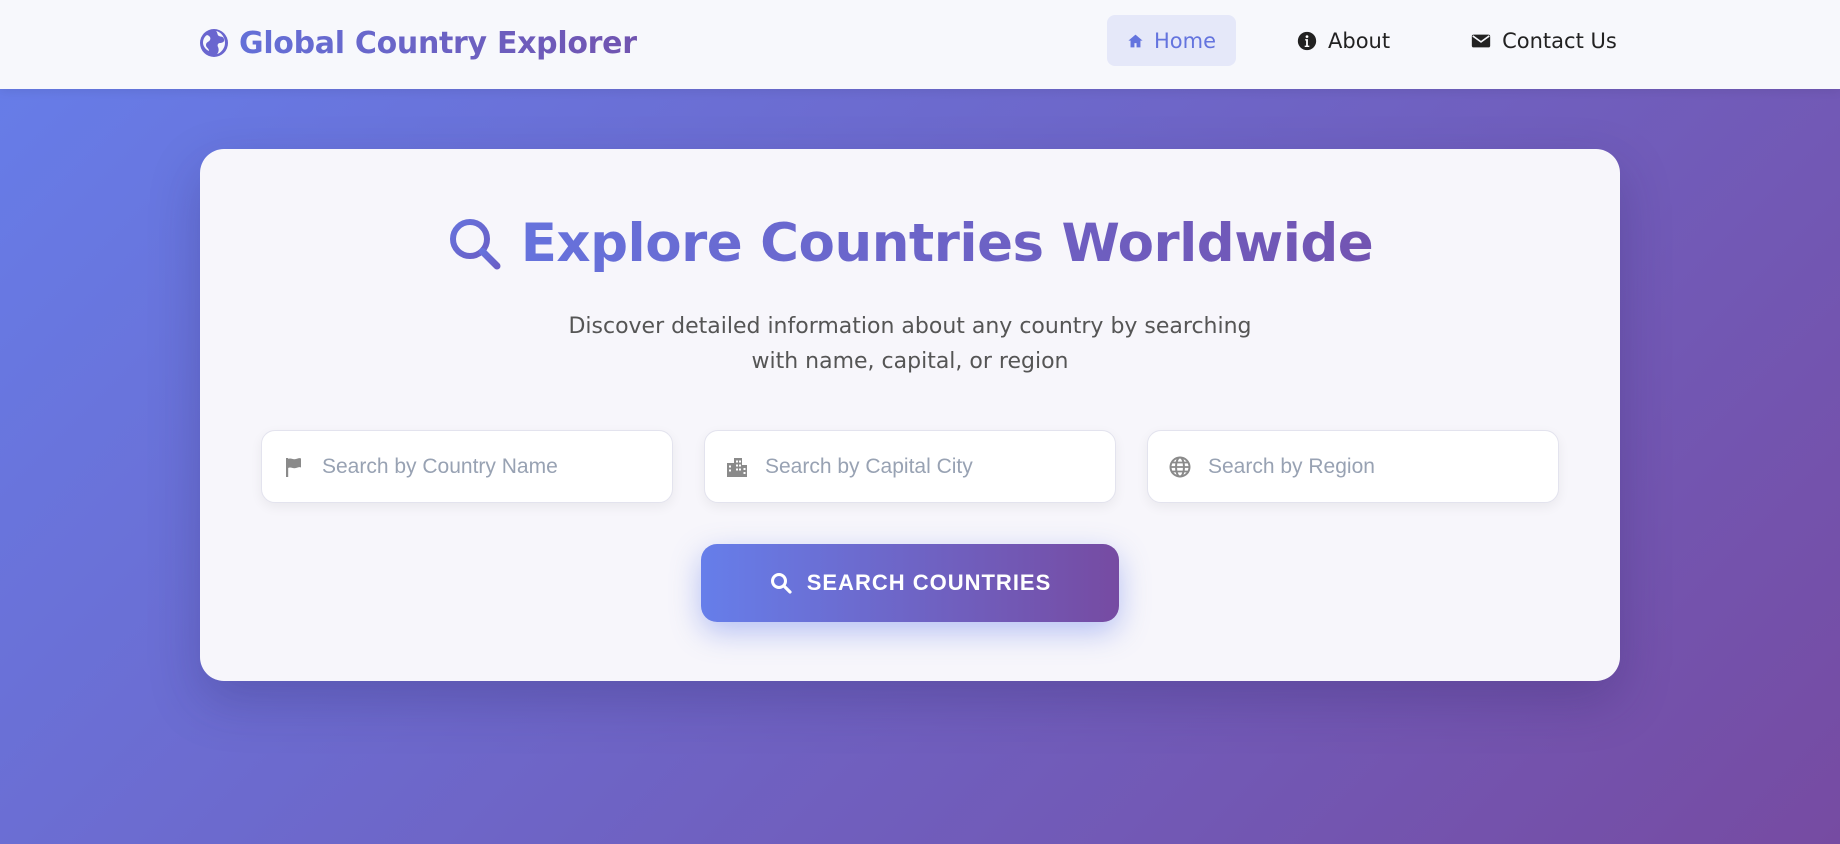  I want to click on home-icon, so click(1135, 40).